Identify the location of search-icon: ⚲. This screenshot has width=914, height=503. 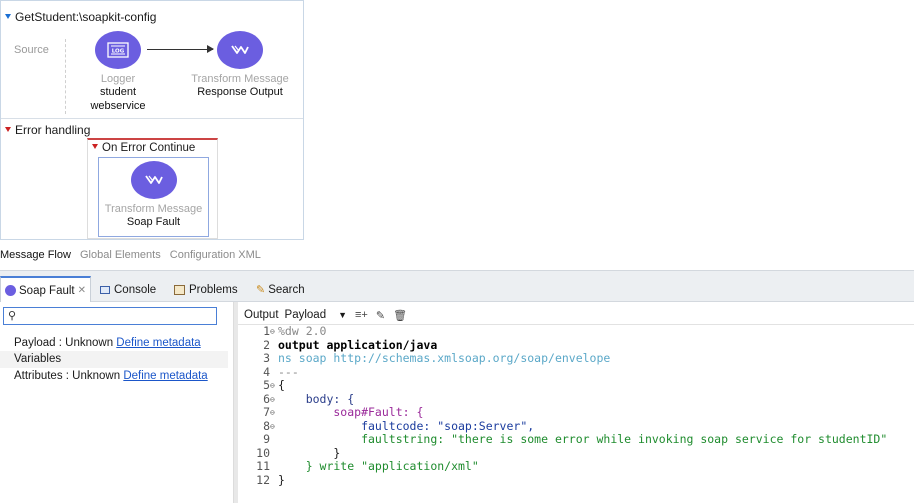
(12, 316).